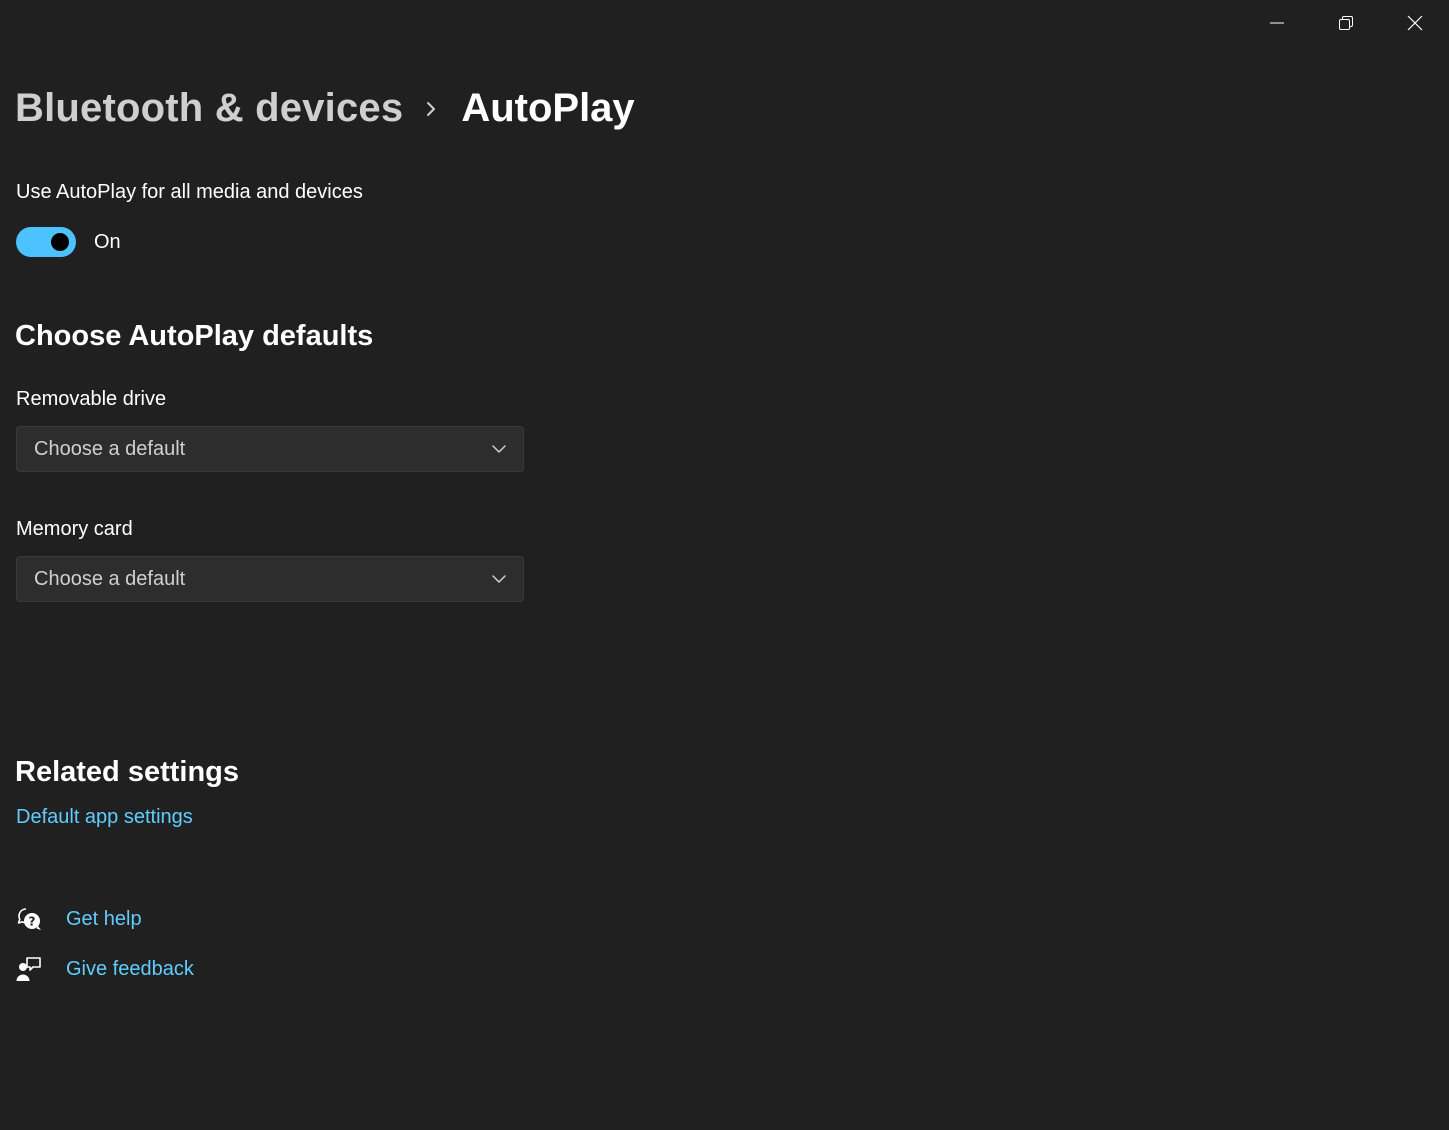 Image resolution: width=1449 pixels, height=1130 pixels. I want to click on page-title: AutoPlay, so click(548, 108).